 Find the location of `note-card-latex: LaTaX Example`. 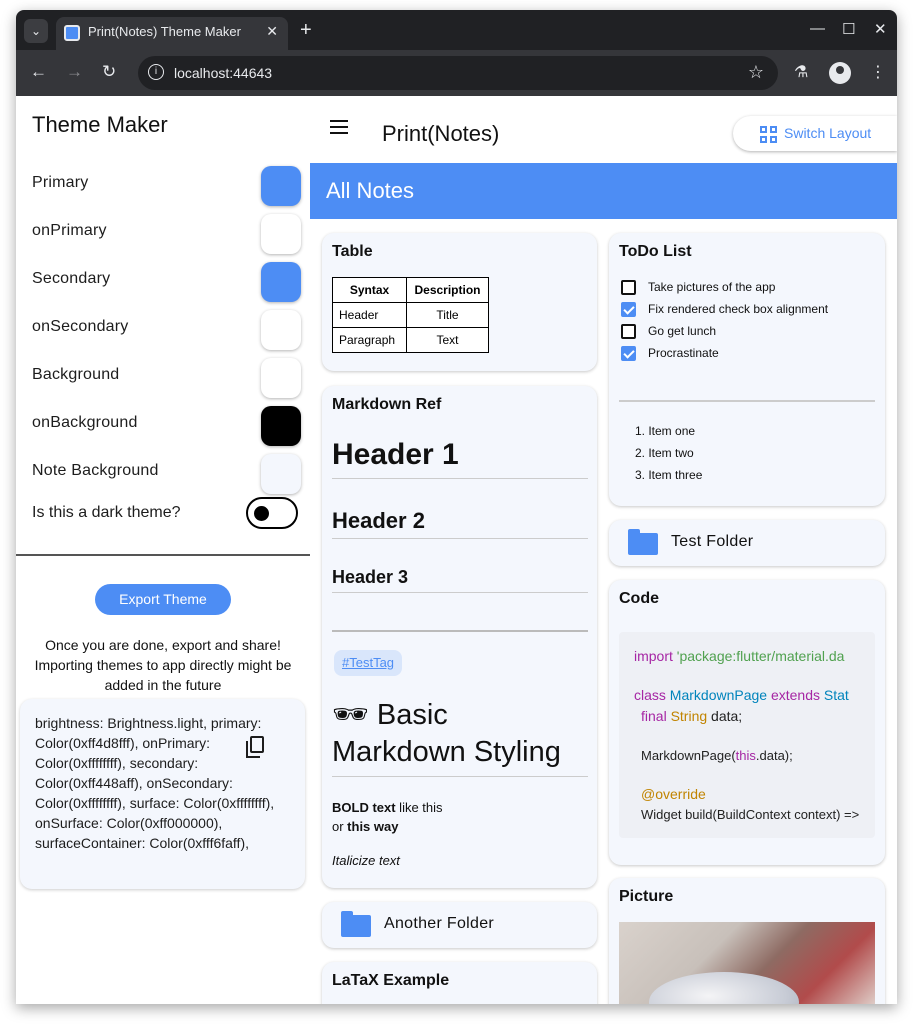

note-card-latex: LaTaX Example is located at coordinates (459, 983).